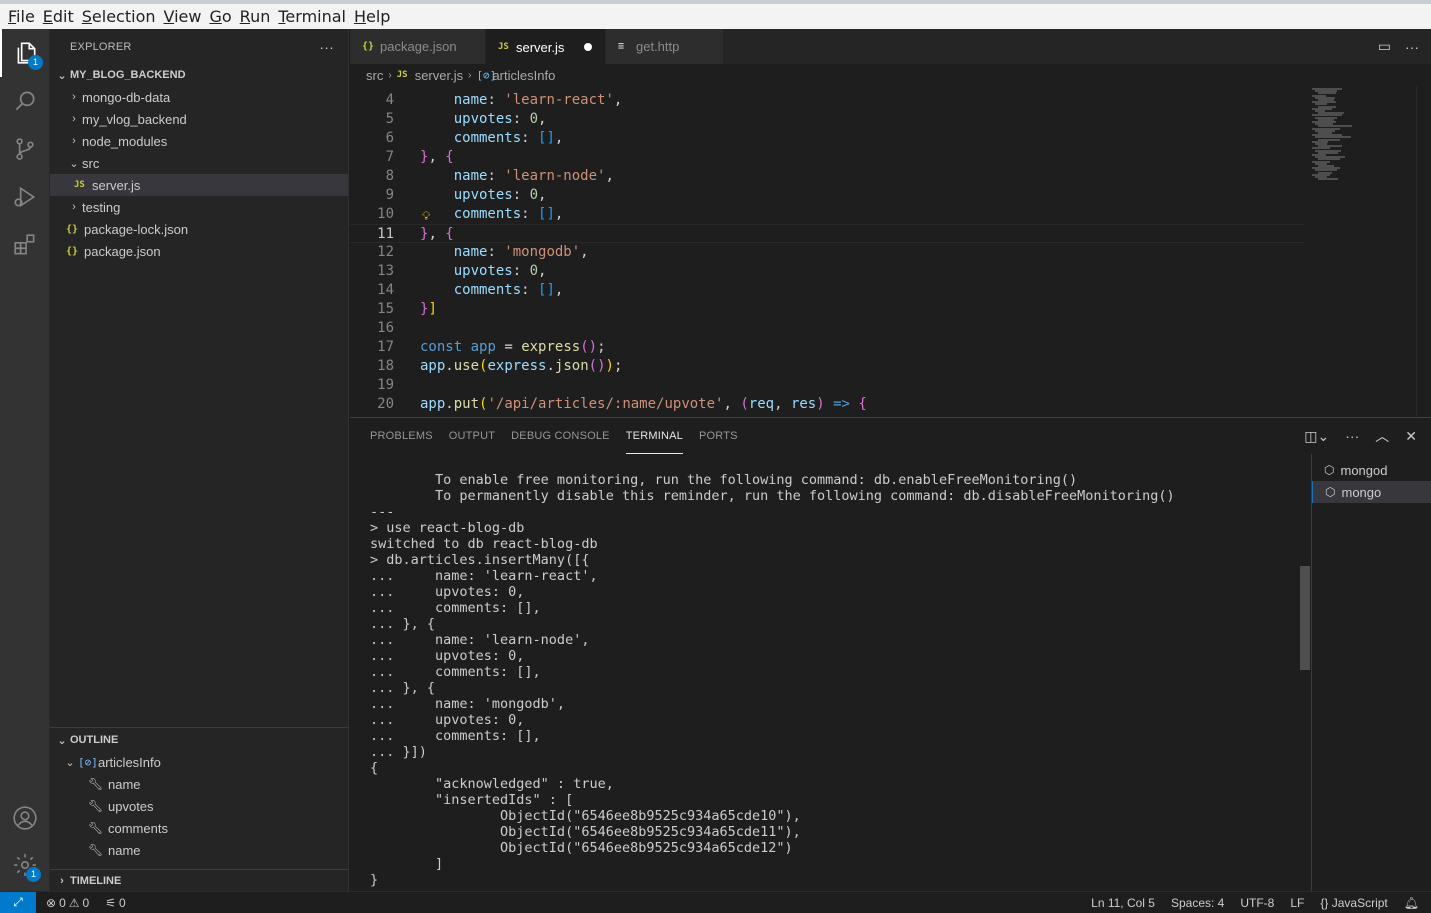 This screenshot has height=913, width=1431. I want to click on accounts-button, so click(25, 818).